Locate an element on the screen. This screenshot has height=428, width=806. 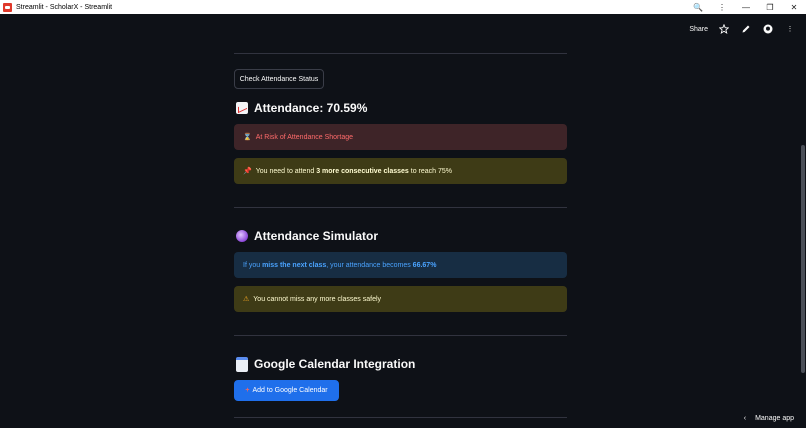
info-bold-percent: 66.67% is located at coordinates (424, 265).